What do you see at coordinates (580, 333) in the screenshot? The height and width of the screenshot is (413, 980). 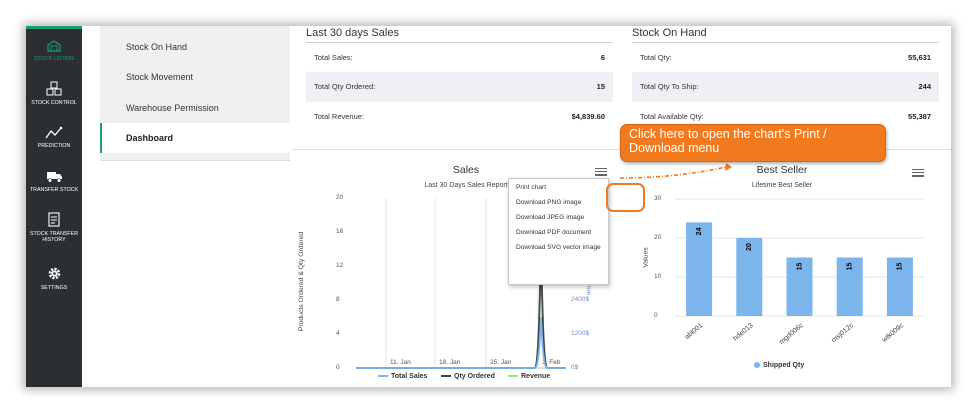 I see `sales-right-tick-label: 1200$` at bounding box center [580, 333].